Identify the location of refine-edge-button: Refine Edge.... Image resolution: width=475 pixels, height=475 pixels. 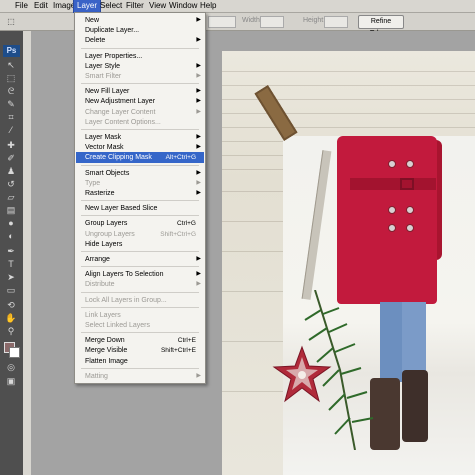
(381, 26).